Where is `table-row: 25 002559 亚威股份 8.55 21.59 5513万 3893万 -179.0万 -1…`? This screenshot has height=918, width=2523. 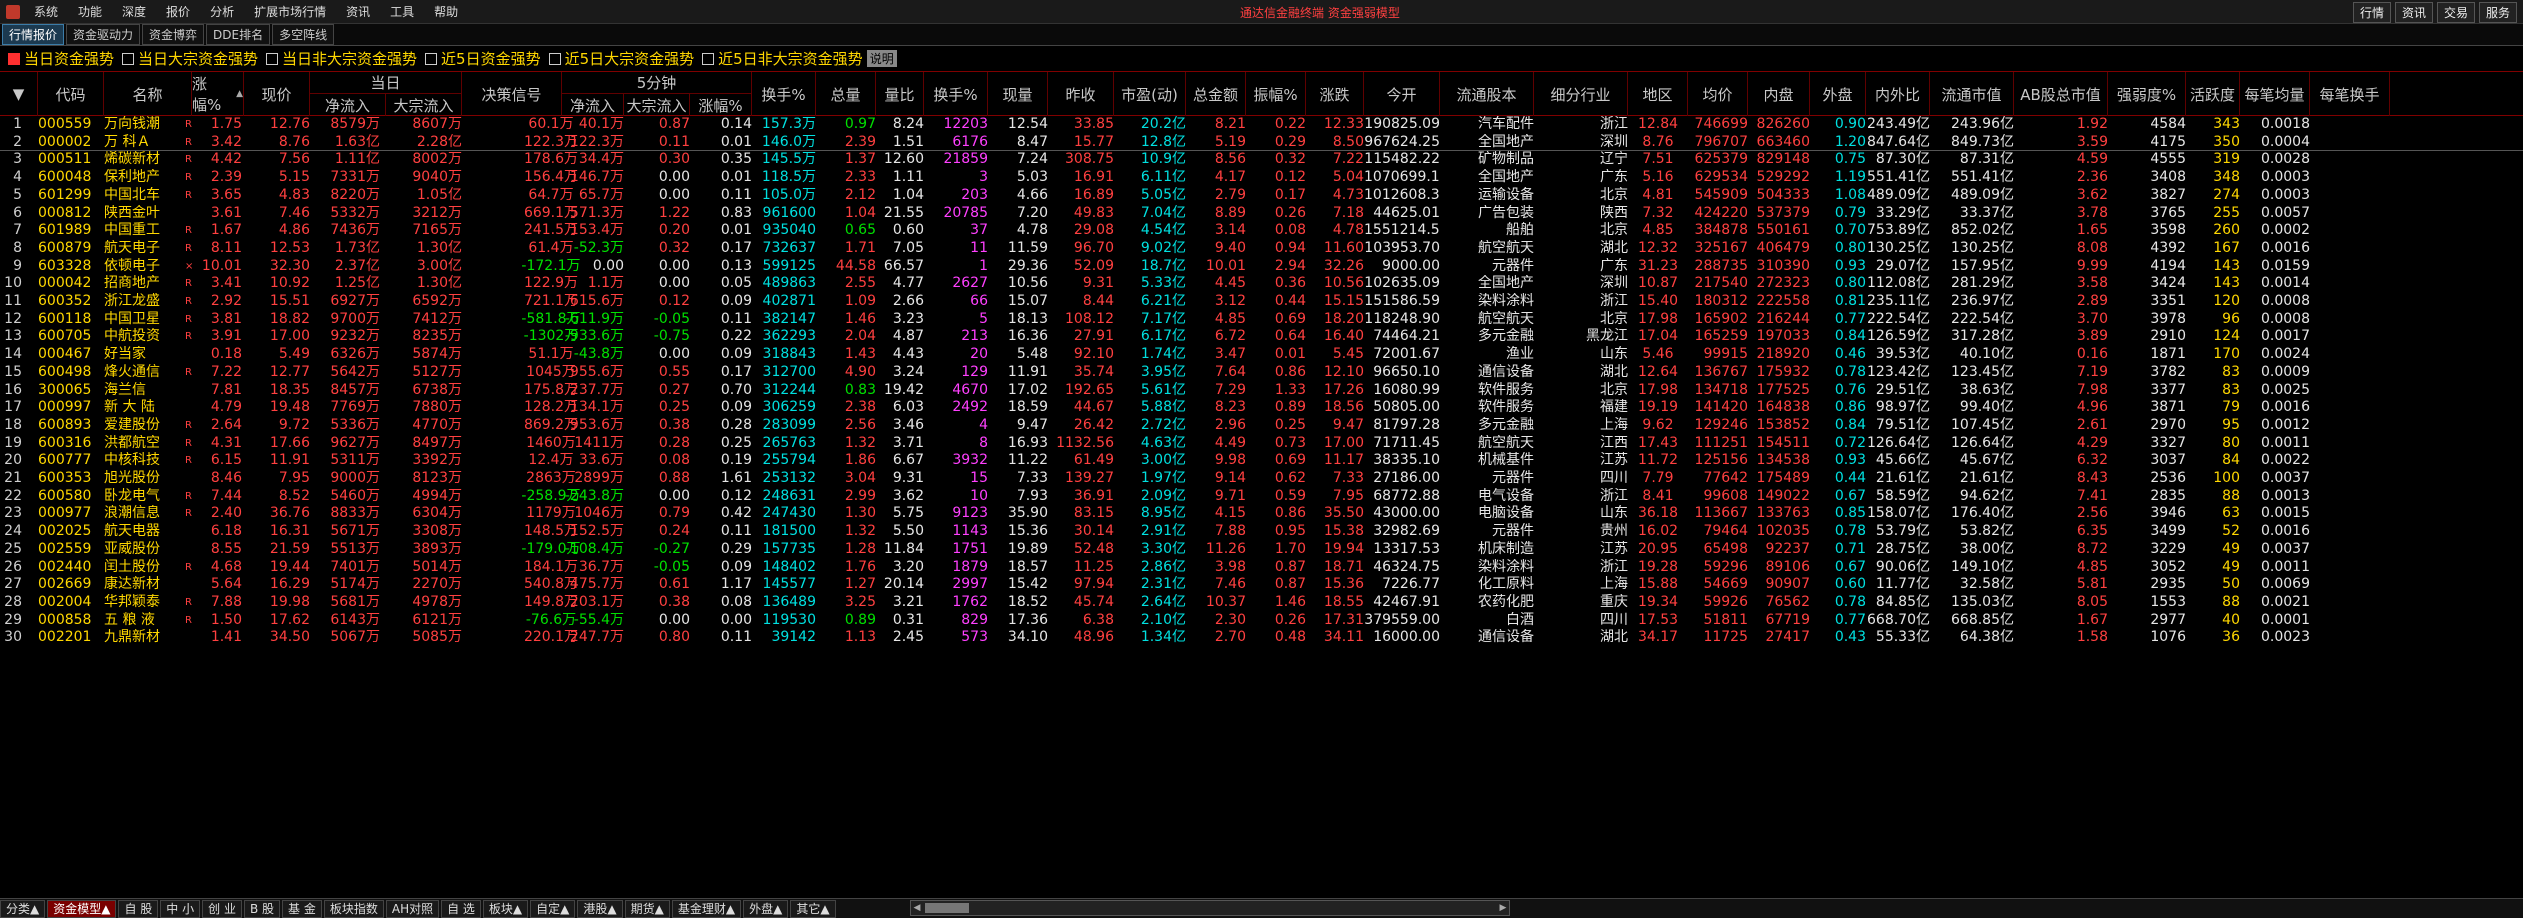 table-row: 25 002559 亚威股份 8.55 21.59 5513万 3893万 -179.0万 -1… is located at coordinates (1261, 550).